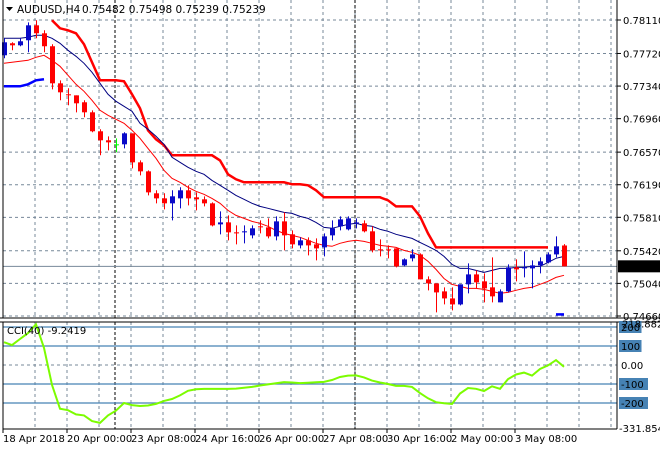 This screenshot has width=660, height=450. What do you see at coordinates (163, 439) in the screenshot?
I see `time-label: 23 Apr 08:00` at bounding box center [163, 439].